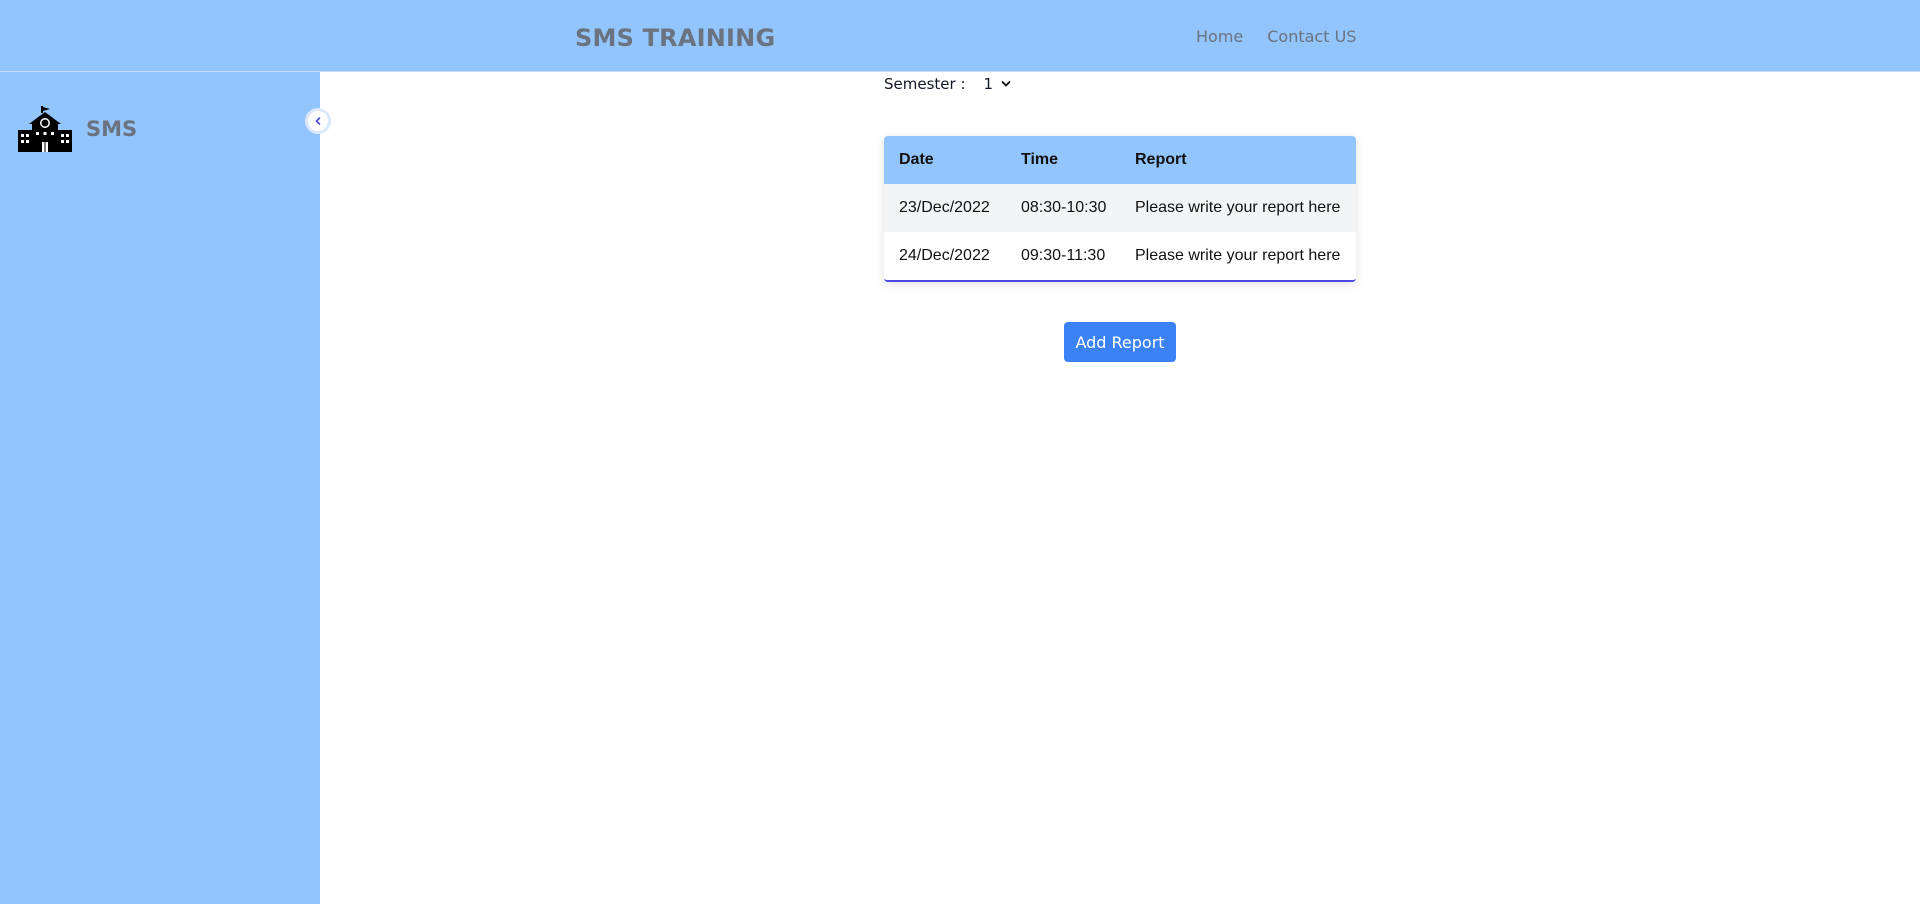  Describe the element at coordinates (1063, 256) in the screenshot. I see `cell-time: 09:30-11:30` at that location.